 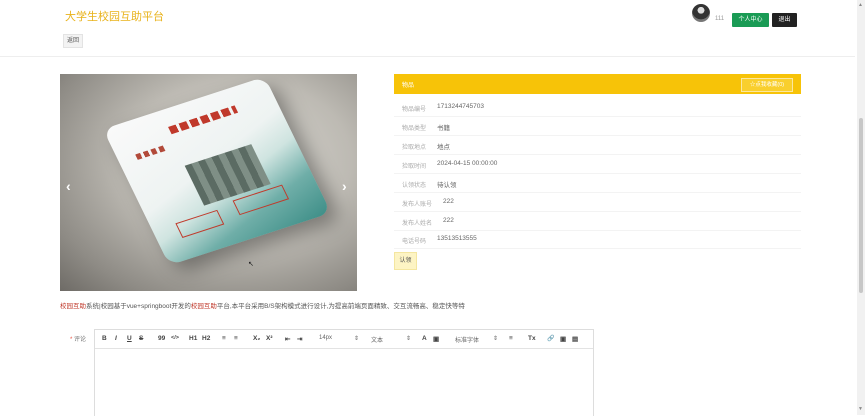 I want to click on size-dropdown-icon: ⇕, so click(x=356, y=338).